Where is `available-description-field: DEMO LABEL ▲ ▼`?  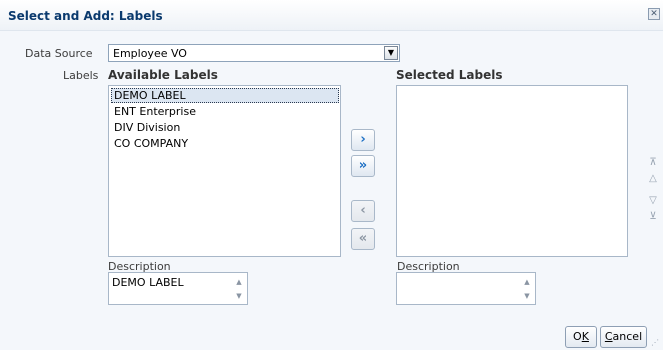
available-description-field: DEMO LABEL ▲ ▼ is located at coordinates (178, 288).